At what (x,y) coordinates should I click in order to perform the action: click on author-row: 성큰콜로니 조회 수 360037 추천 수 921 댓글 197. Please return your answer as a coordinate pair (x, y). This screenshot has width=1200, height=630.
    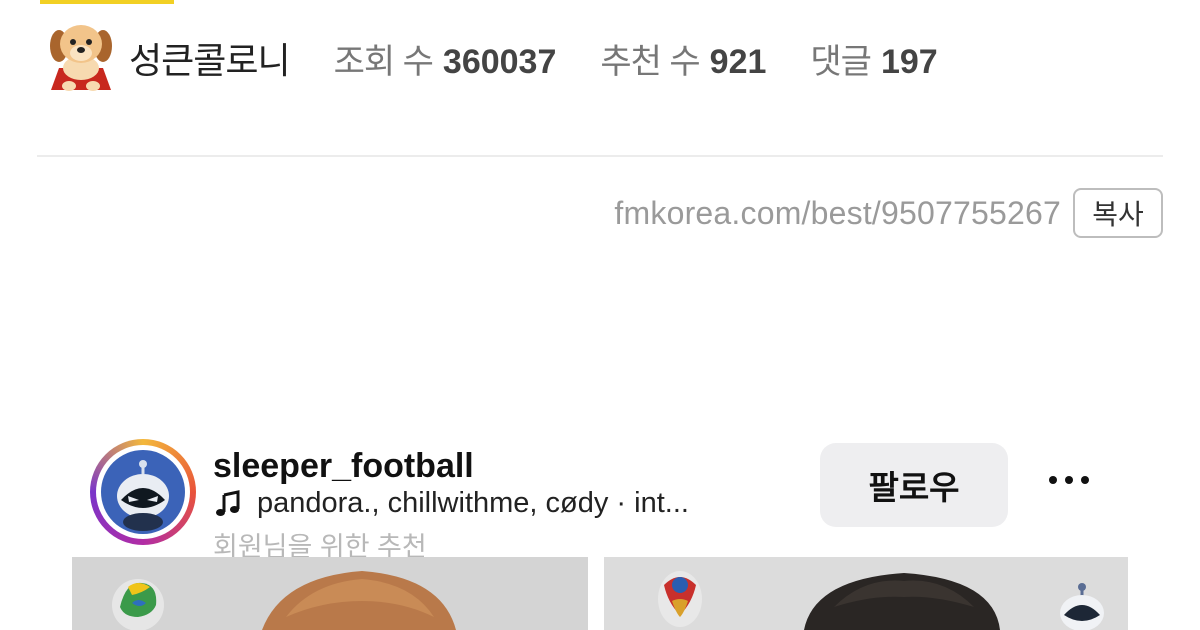
    Looking at the image, I should click on (491, 58).